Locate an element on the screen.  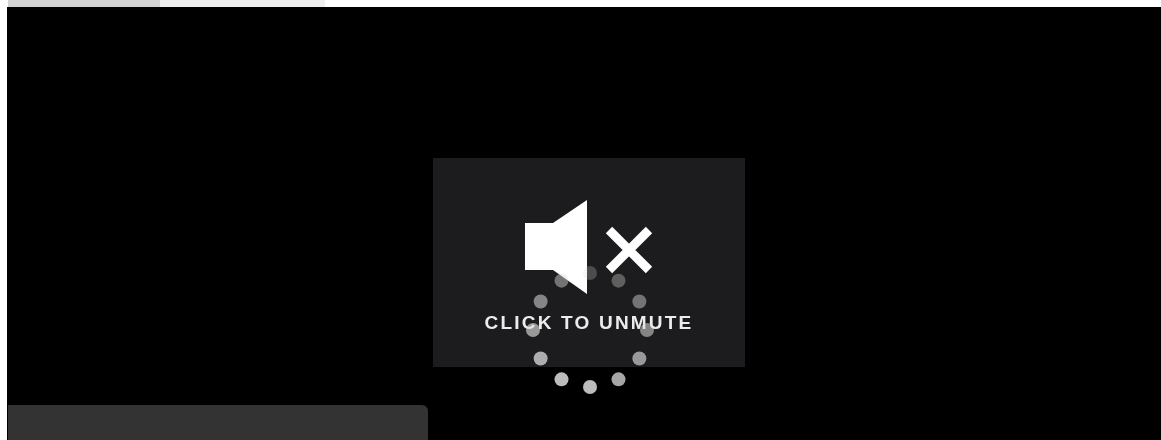
muted-speaker-icon is located at coordinates (589, 247).